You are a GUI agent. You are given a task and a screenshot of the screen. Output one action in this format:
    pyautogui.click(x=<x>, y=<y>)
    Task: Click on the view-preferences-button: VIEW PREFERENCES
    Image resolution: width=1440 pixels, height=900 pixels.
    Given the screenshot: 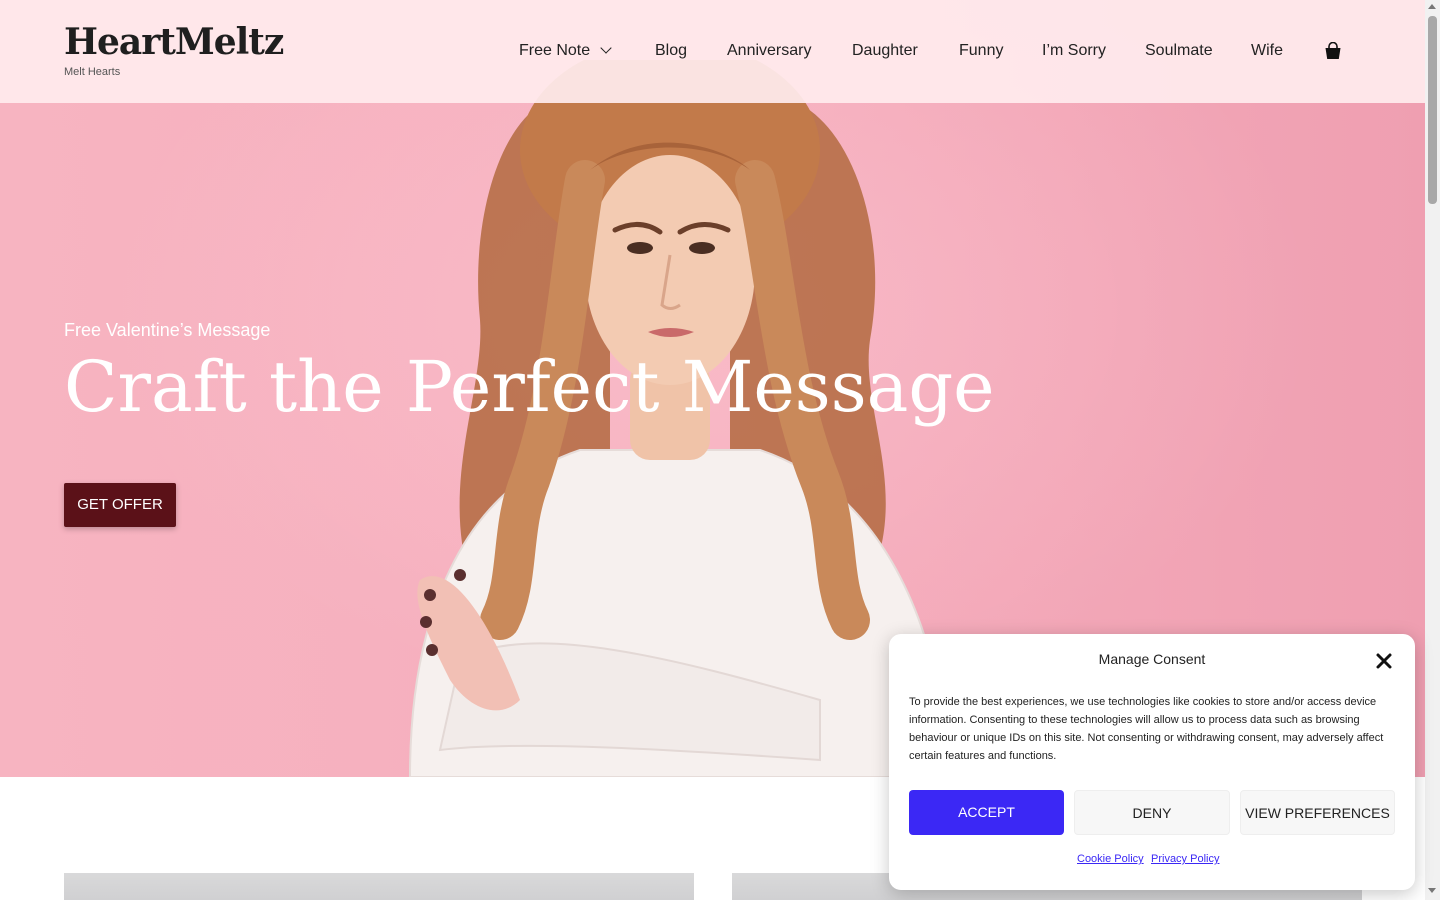 What is the action you would take?
    pyautogui.click(x=1317, y=812)
    